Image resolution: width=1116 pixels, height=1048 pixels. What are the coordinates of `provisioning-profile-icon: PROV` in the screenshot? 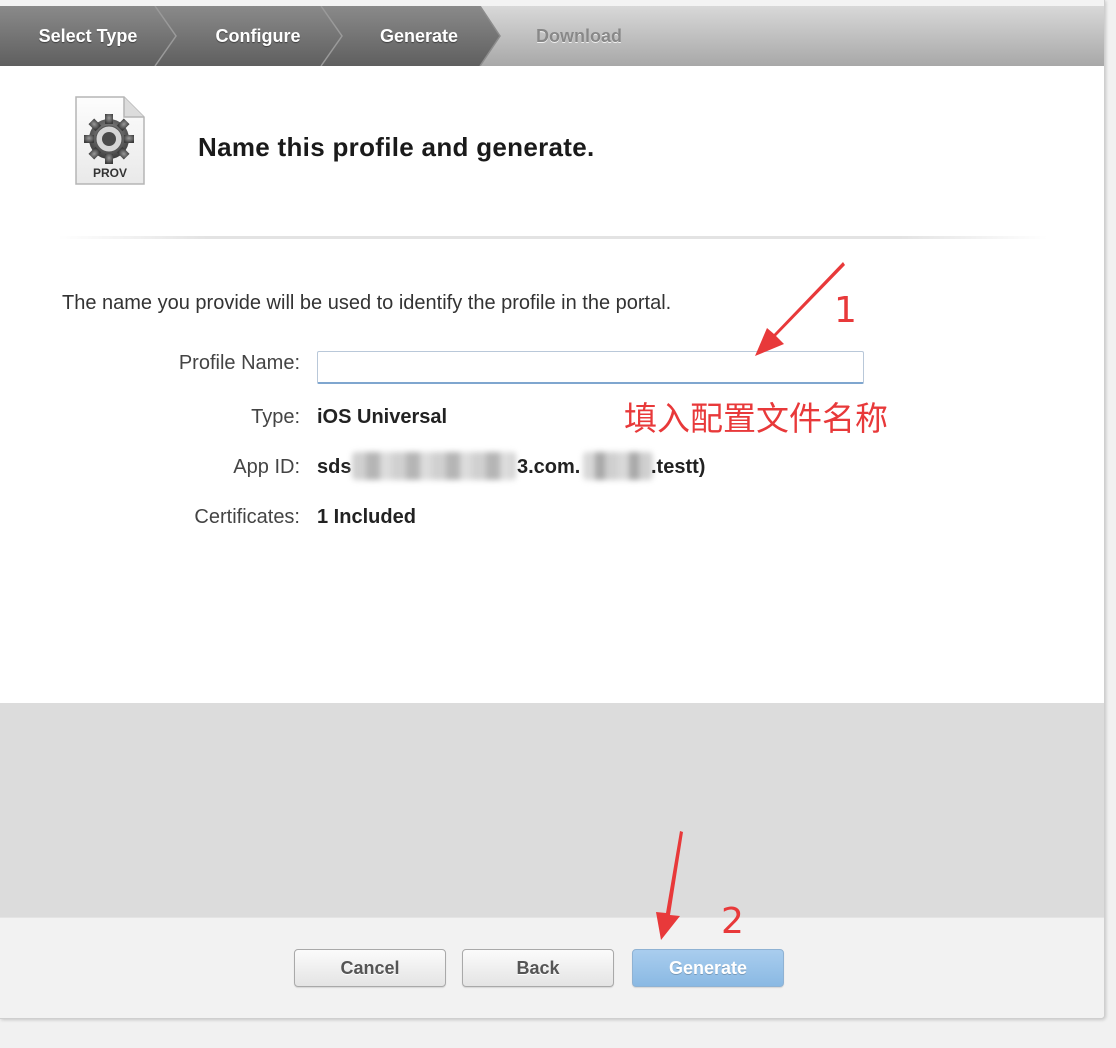 It's located at (110, 140).